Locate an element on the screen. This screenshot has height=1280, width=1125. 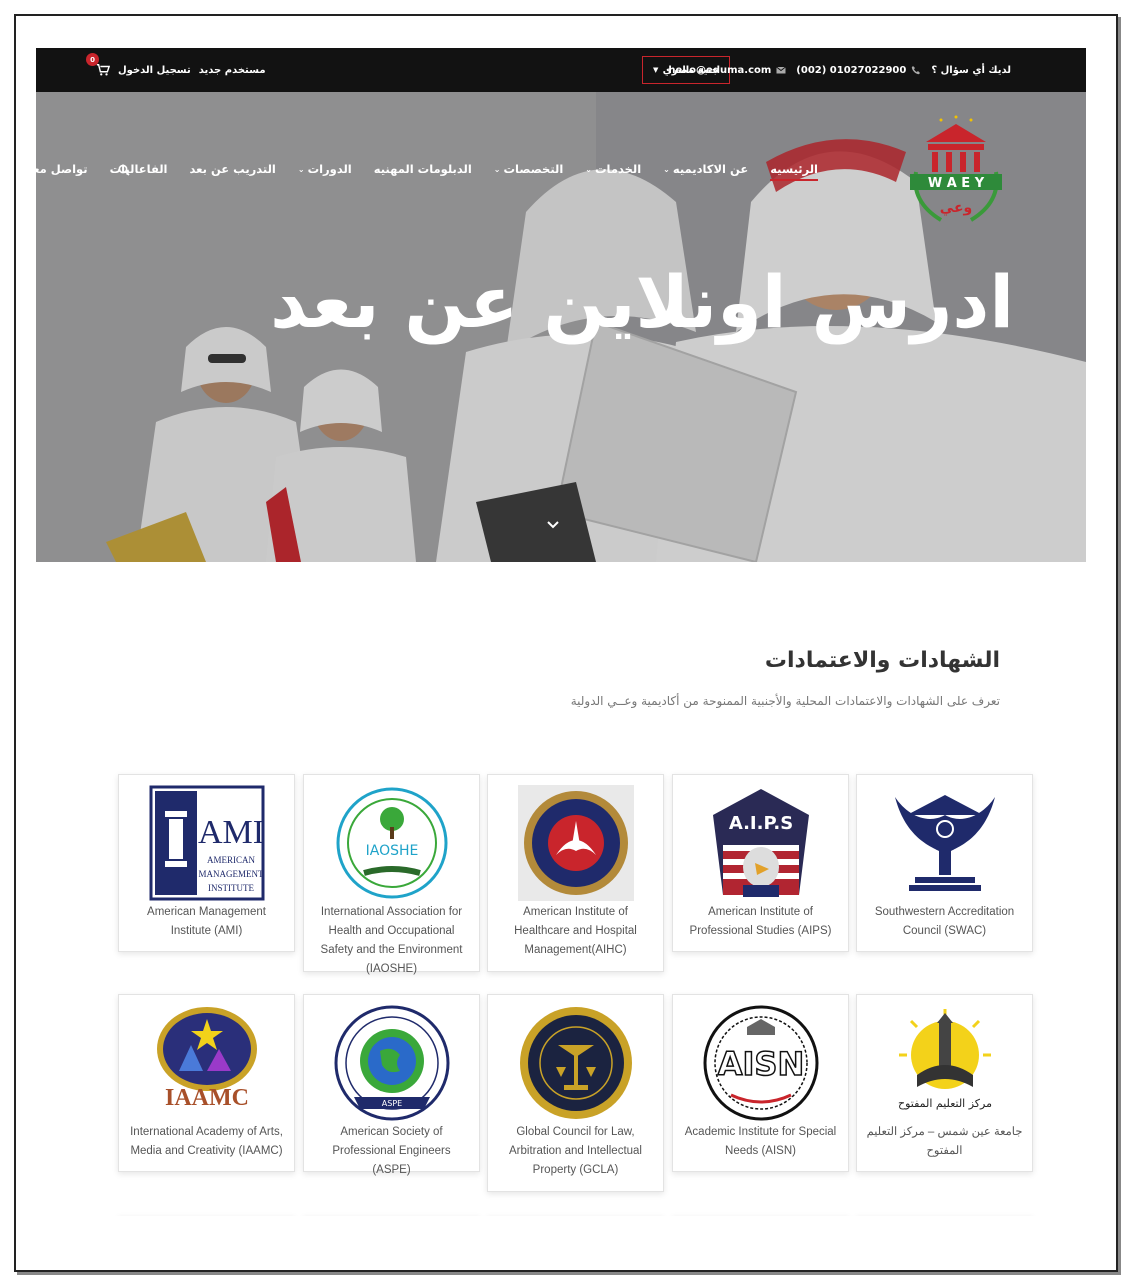
nav-item-diplomas: الدبلومات المهنيه is located at coordinates (423, 169).